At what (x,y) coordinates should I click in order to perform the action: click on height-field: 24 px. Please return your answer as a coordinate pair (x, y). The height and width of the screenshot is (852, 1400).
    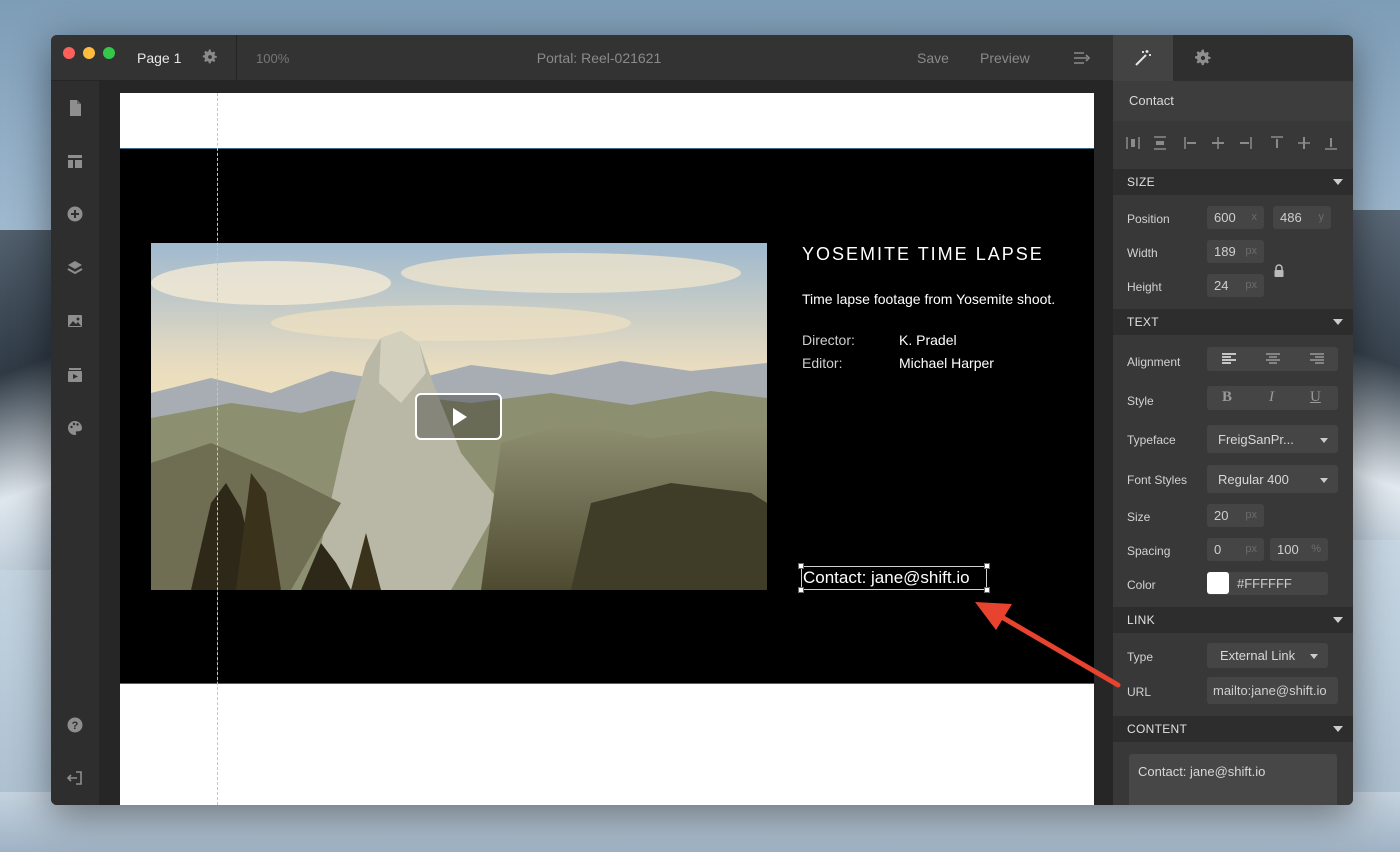
    Looking at the image, I should click on (1235, 285).